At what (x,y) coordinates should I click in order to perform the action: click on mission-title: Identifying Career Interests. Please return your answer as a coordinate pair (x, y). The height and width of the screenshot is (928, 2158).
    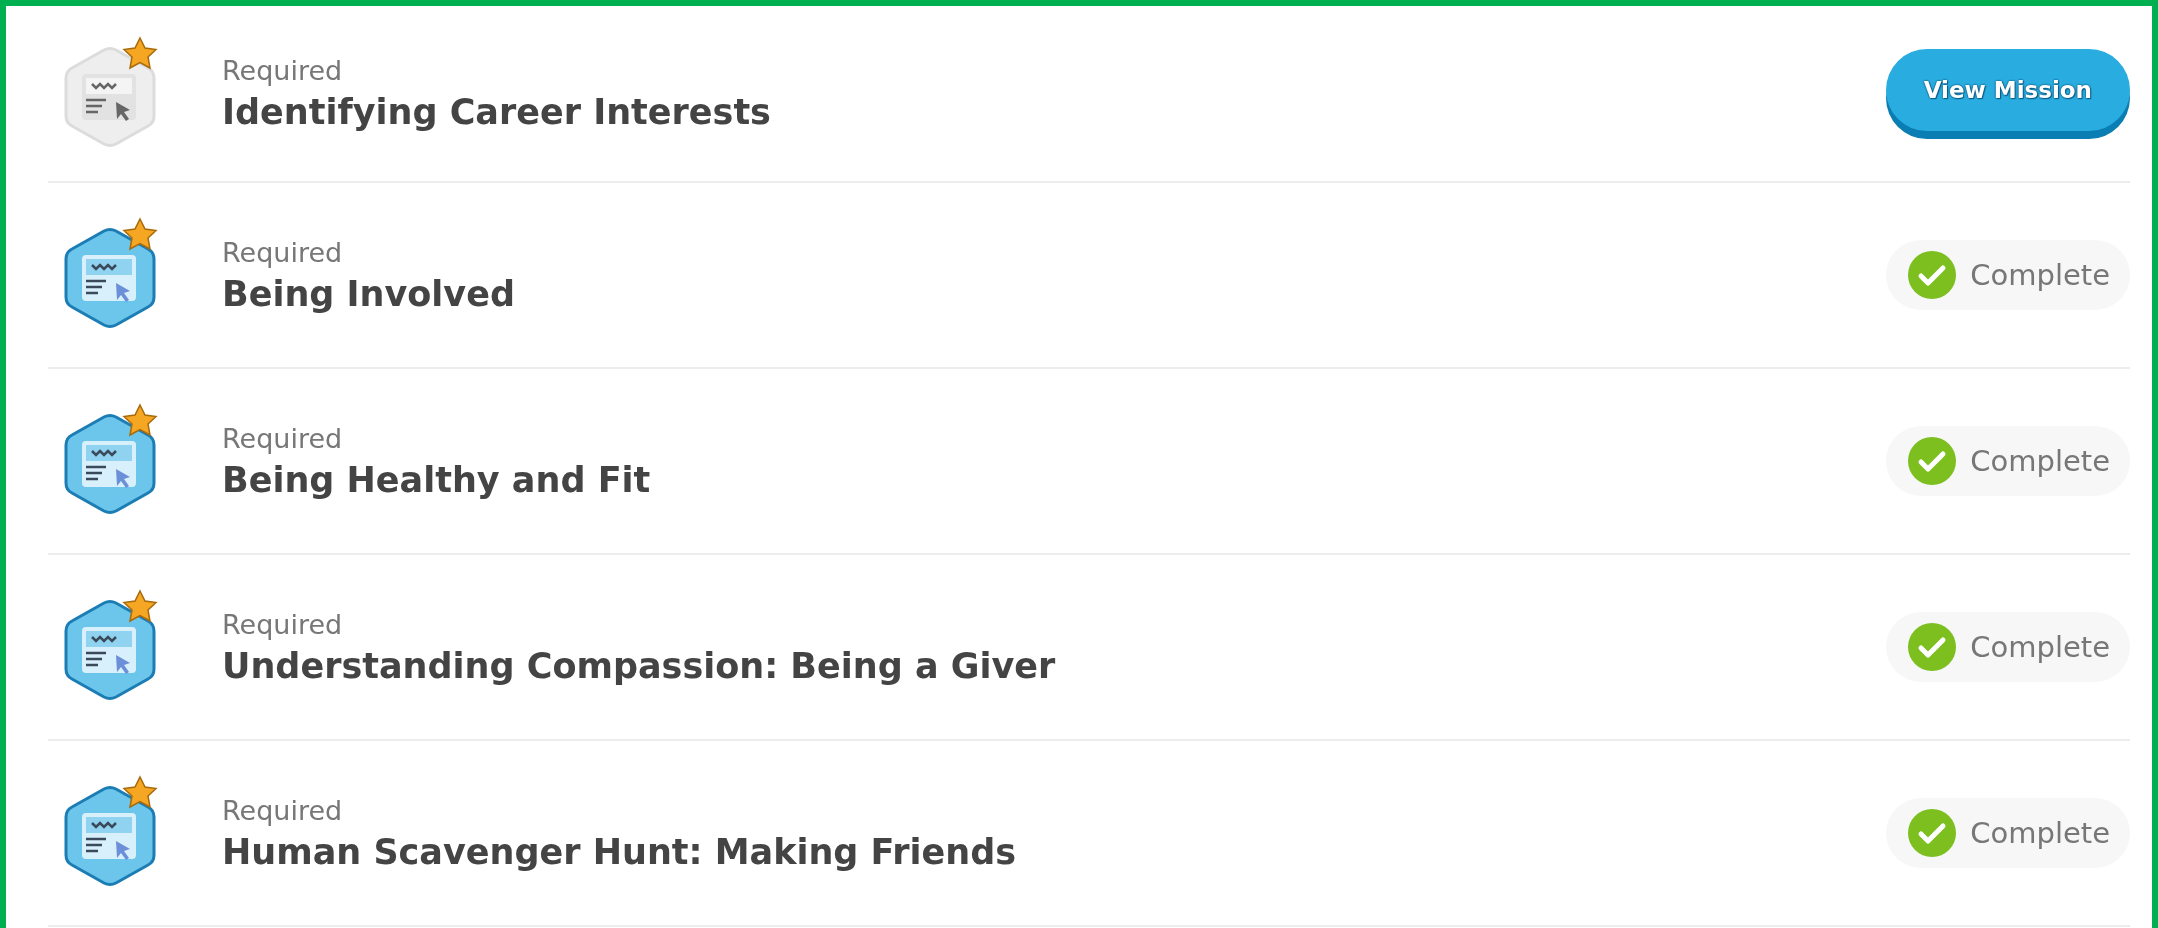
    Looking at the image, I should click on (497, 112).